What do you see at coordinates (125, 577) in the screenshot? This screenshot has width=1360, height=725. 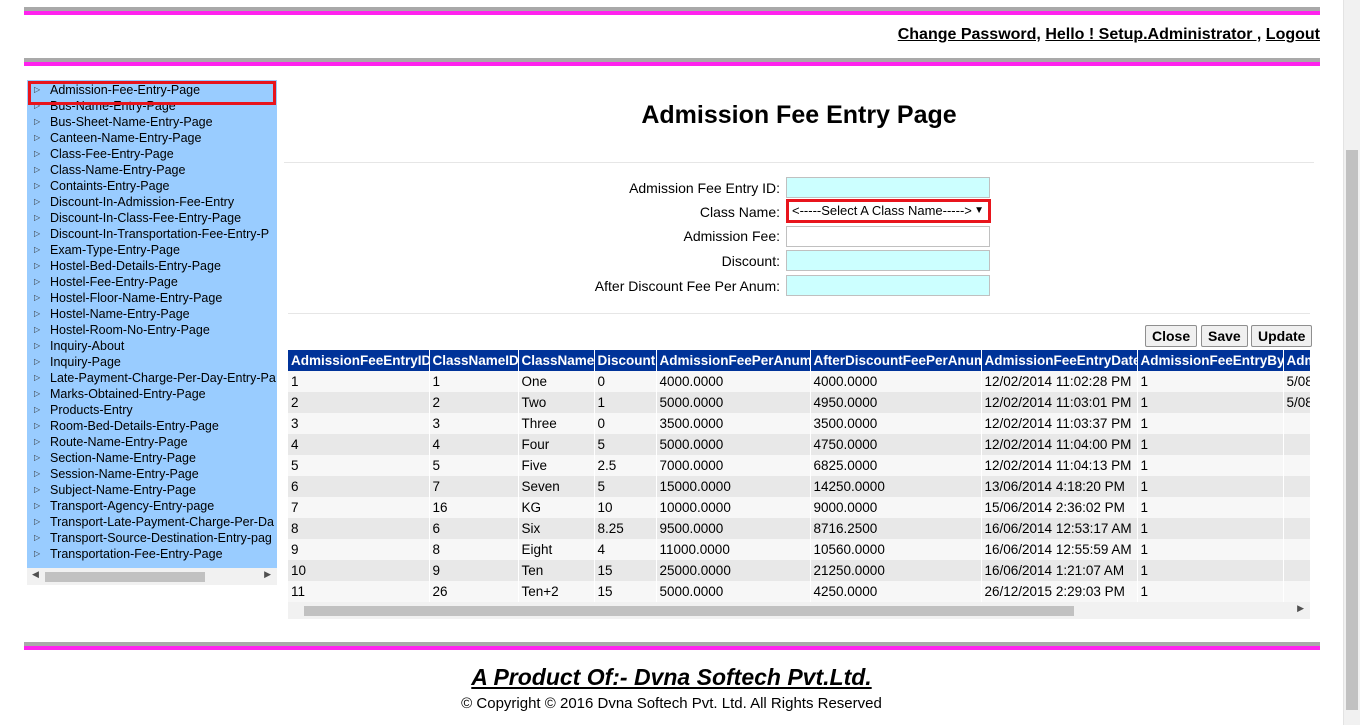 I see `sidebar-scroll-thumb` at bounding box center [125, 577].